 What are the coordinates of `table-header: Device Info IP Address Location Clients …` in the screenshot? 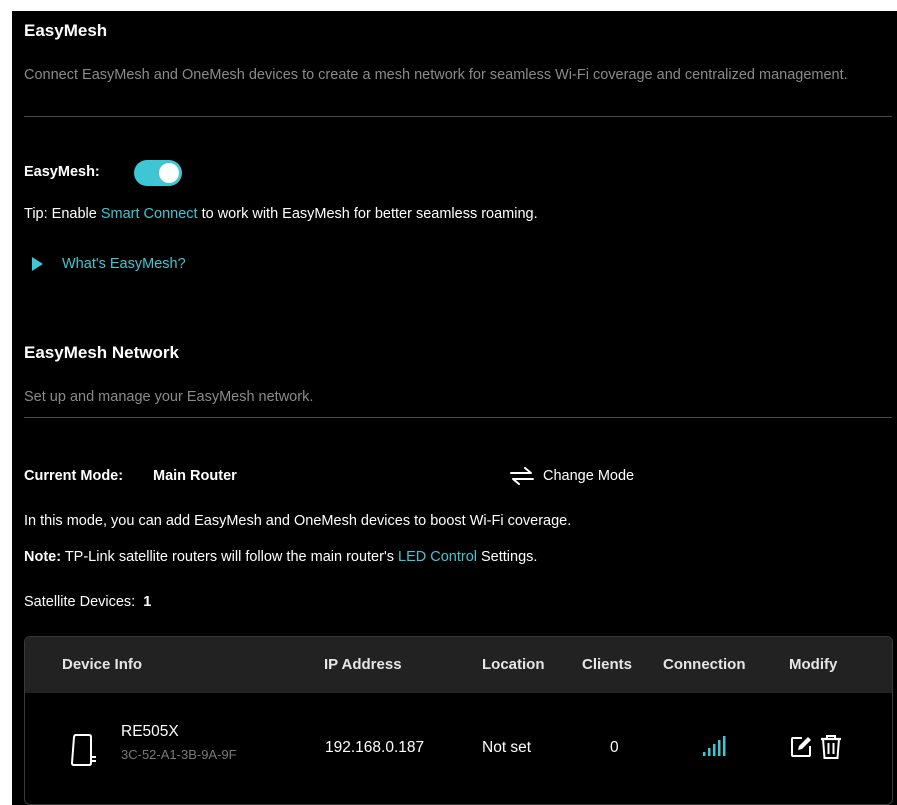 It's located at (458, 665).